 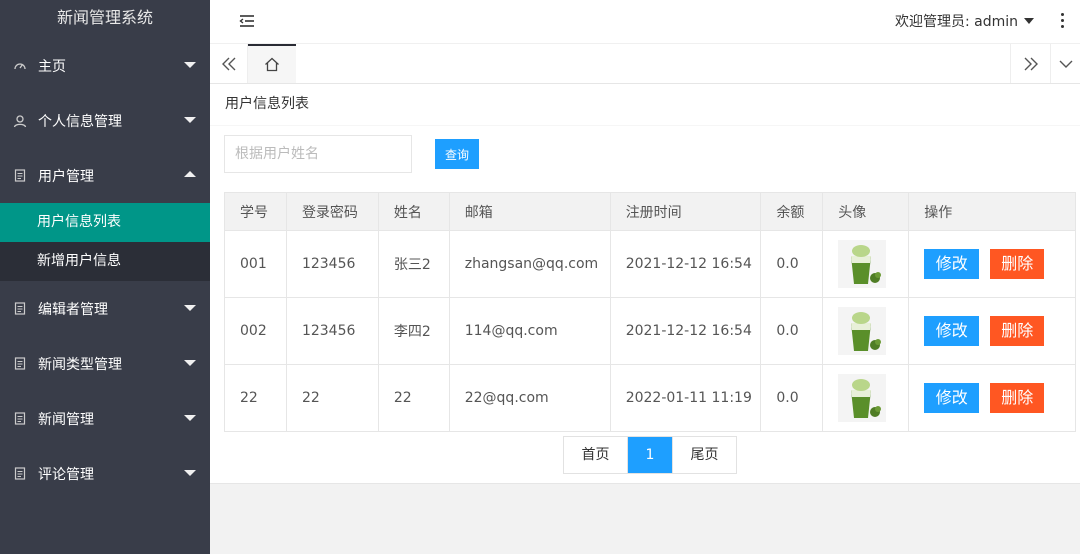 I want to click on sidebar-item-news-type-management: 新闻类型管理, so click(x=105, y=363).